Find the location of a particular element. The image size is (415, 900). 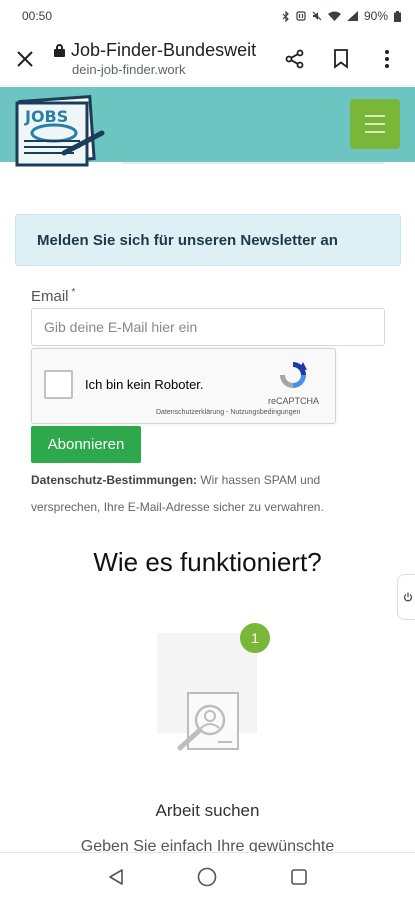

browser-actions is located at coordinates (344, 59).